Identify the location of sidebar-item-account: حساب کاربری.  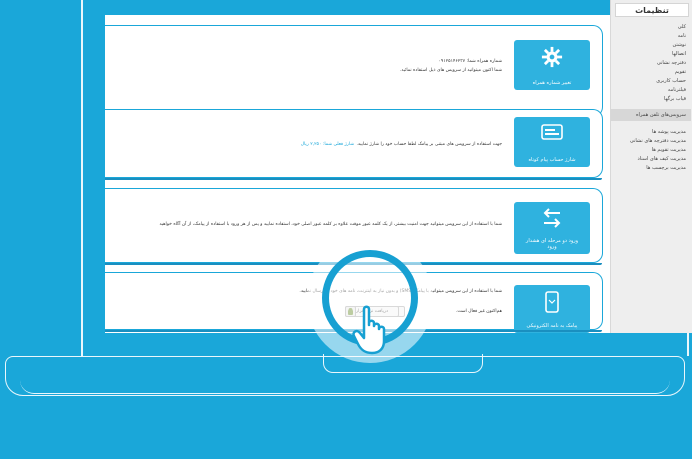
(651, 80).